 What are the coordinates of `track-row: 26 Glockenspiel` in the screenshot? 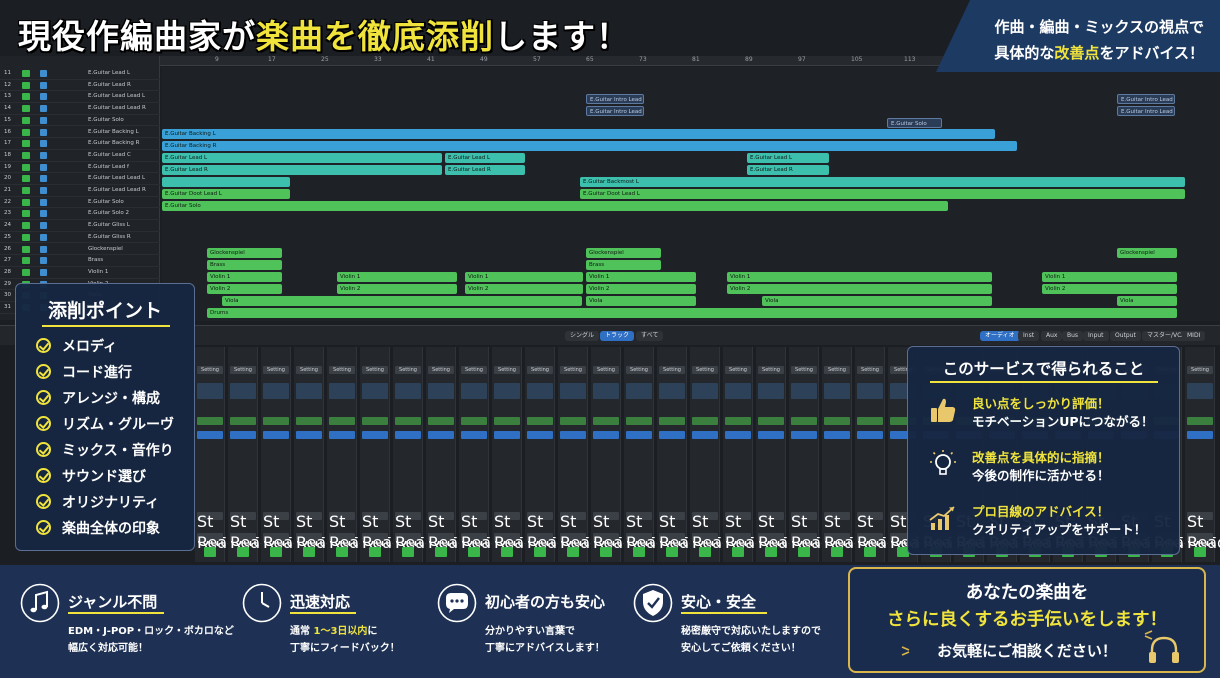 It's located at (80, 250).